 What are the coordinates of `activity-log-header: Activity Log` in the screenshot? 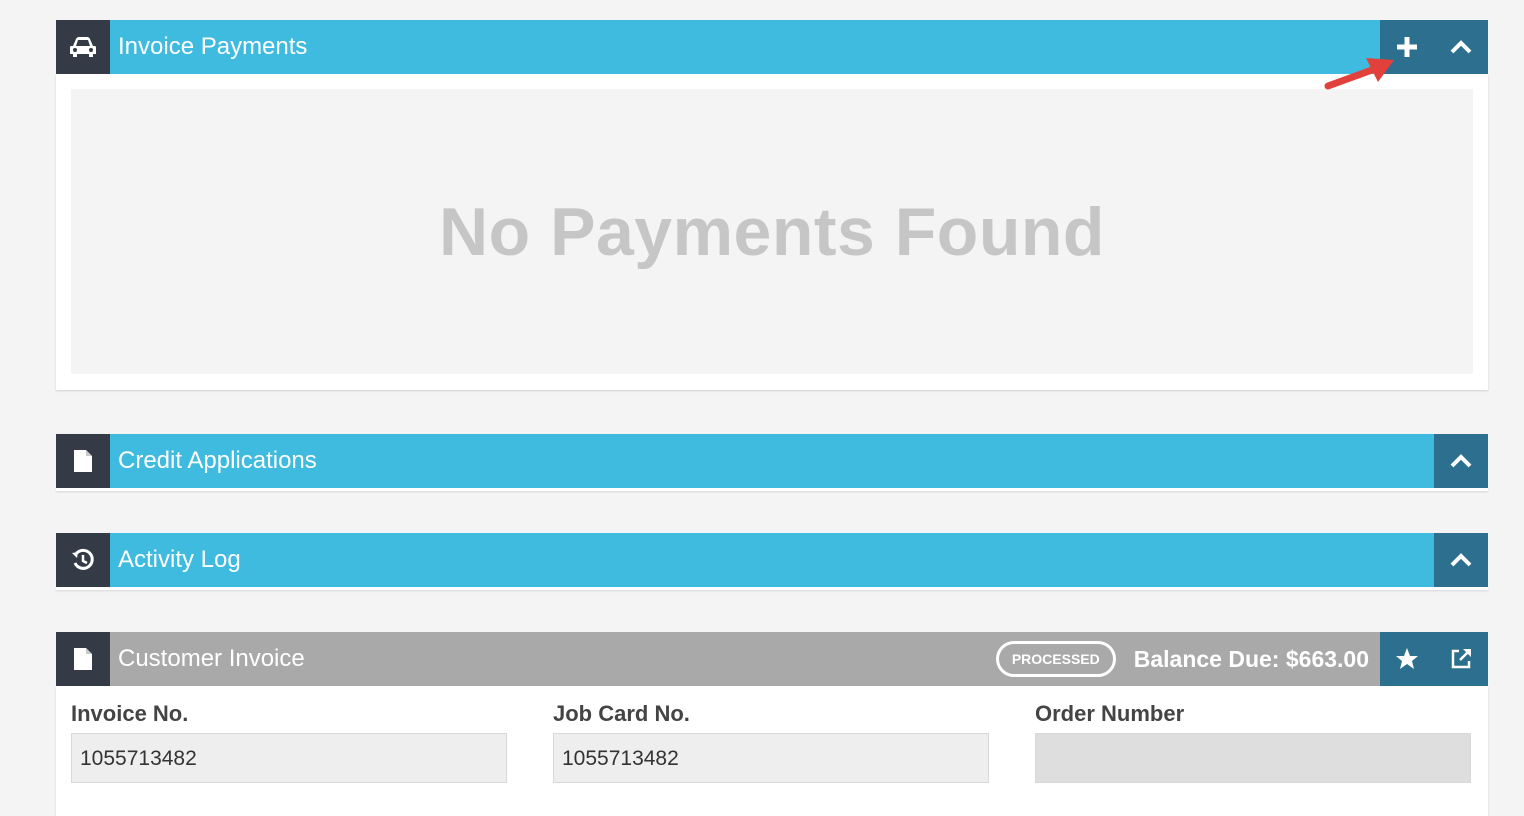 It's located at (772, 560).